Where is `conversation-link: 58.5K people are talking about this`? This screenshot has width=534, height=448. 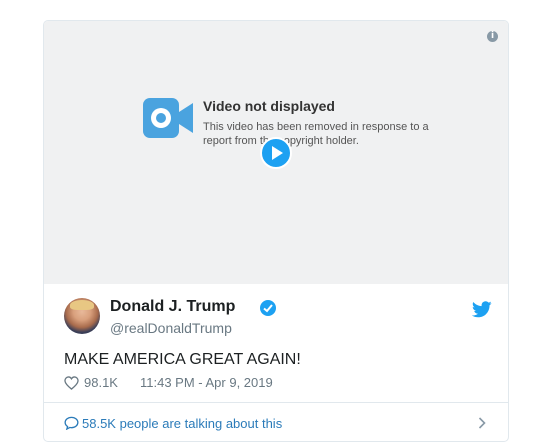 conversation-link: 58.5K people are talking about this is located at coordinates (276, 422).